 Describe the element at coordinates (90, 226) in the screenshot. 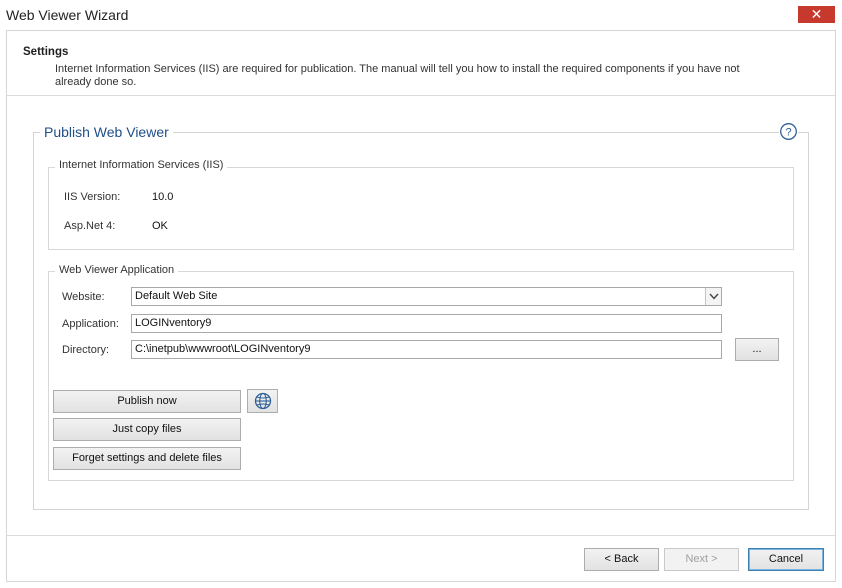

I see `aspnet-label: Asp.Net 4:` at that location.